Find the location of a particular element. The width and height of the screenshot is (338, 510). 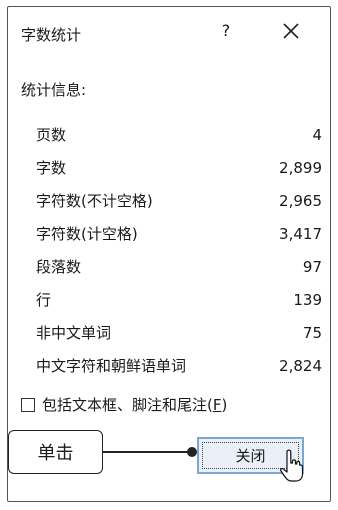

stat-label: 段落数 is located at coordinates (59, 267).